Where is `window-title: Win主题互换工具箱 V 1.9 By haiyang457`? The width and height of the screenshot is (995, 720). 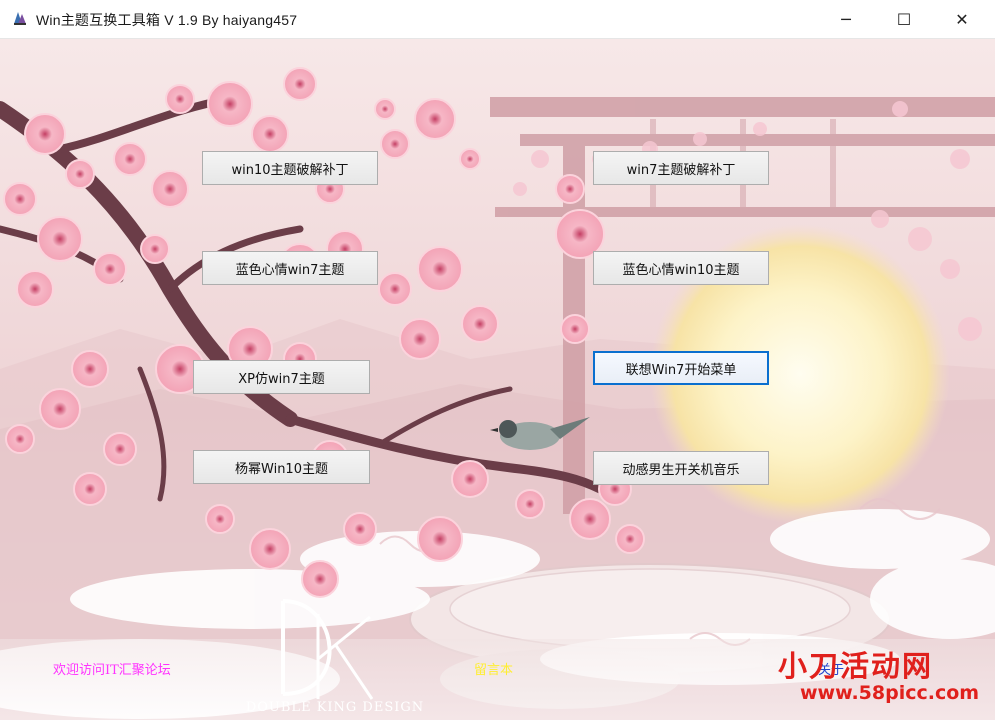
window-title: Win主题互换工具箱 V 1.9 By haiyang457 is located at coordinates (167, 20).